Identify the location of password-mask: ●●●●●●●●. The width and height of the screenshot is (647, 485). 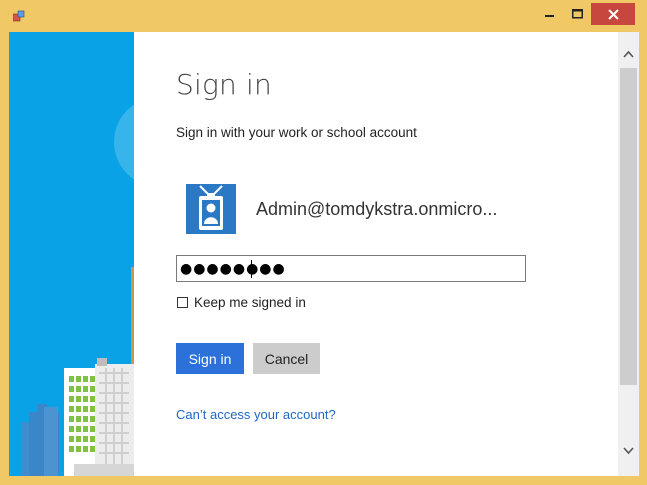
(233, 269).